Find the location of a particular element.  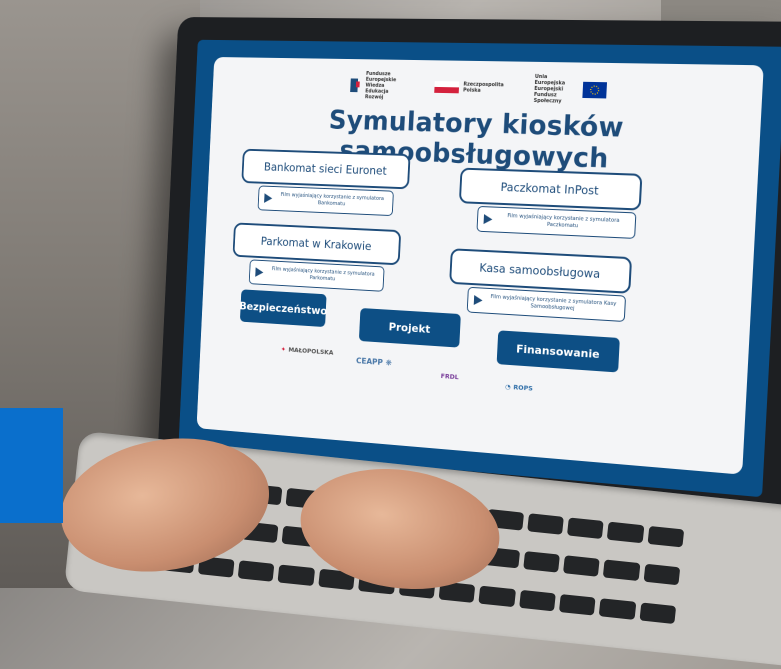

partner-rops: ◔ ROPS is located at coordinates (519, 388).